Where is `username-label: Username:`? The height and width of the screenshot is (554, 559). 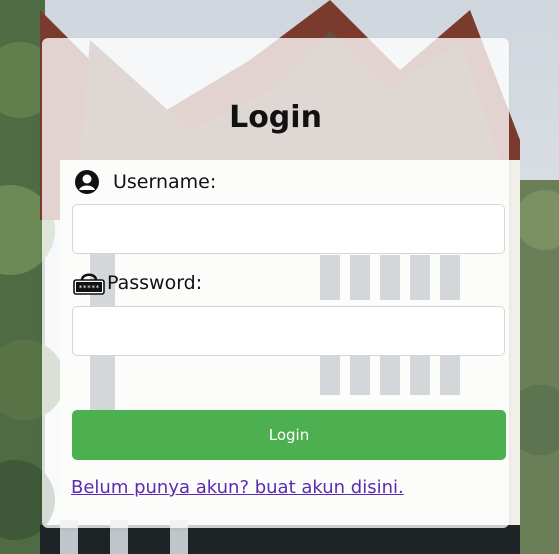 username-label: Username: is located at coordinates (144, 182).